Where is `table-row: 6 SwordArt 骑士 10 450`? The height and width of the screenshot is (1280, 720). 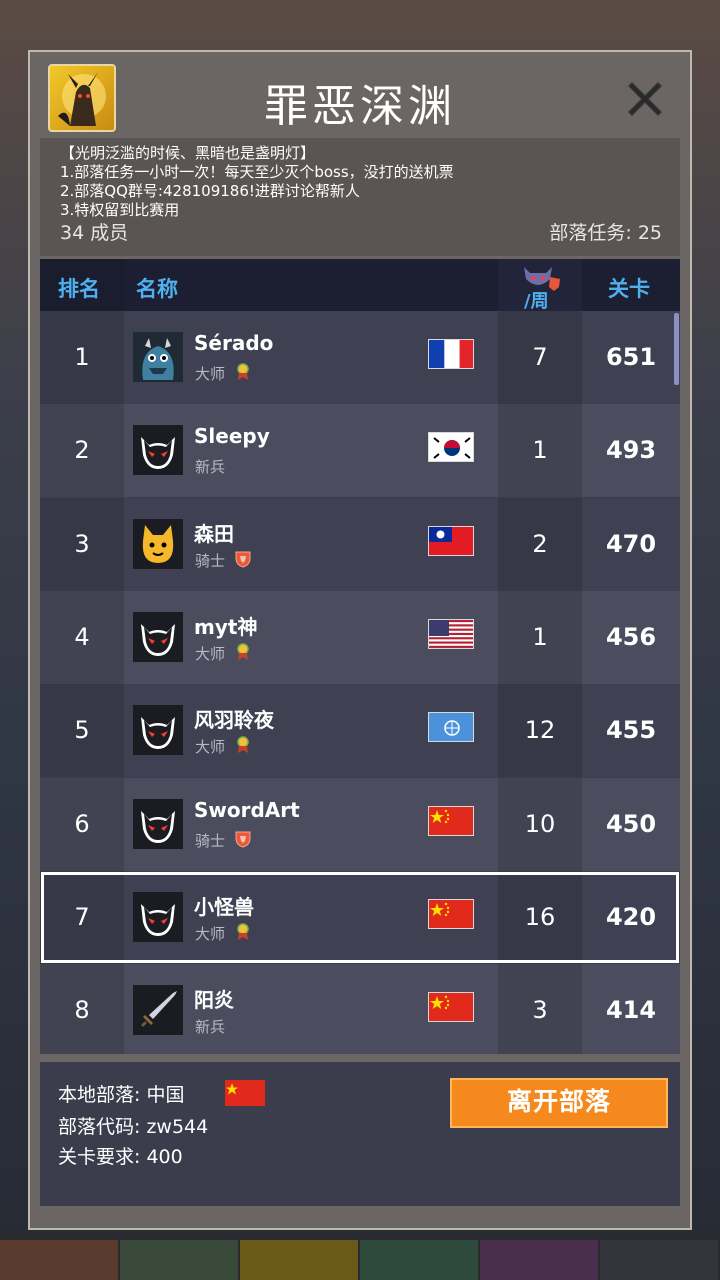
table-row: 6 SwordArt 骑士 10 450 is located at coordinates (360, 824).